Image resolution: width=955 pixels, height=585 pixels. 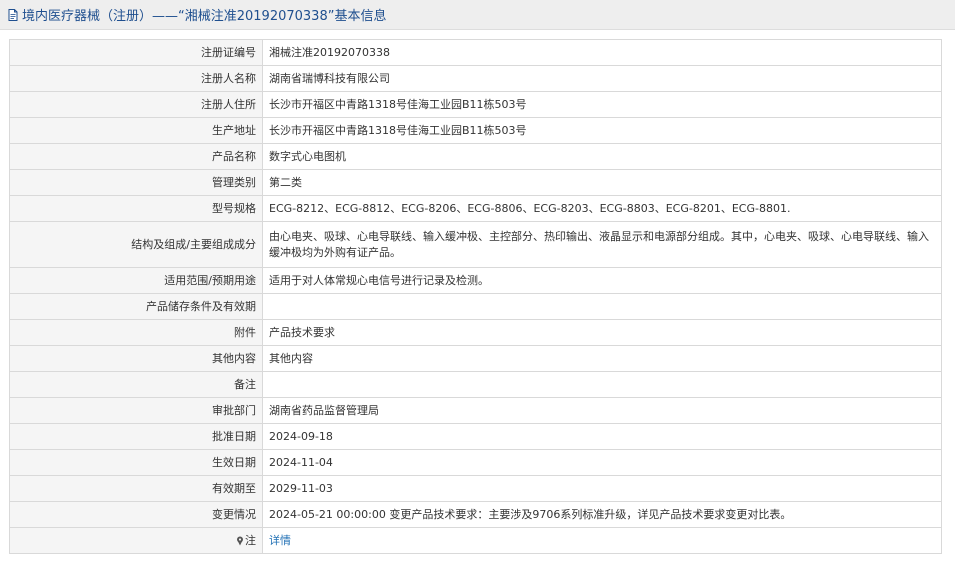 I want to click on pin-icon, so click(x=240, y=541).